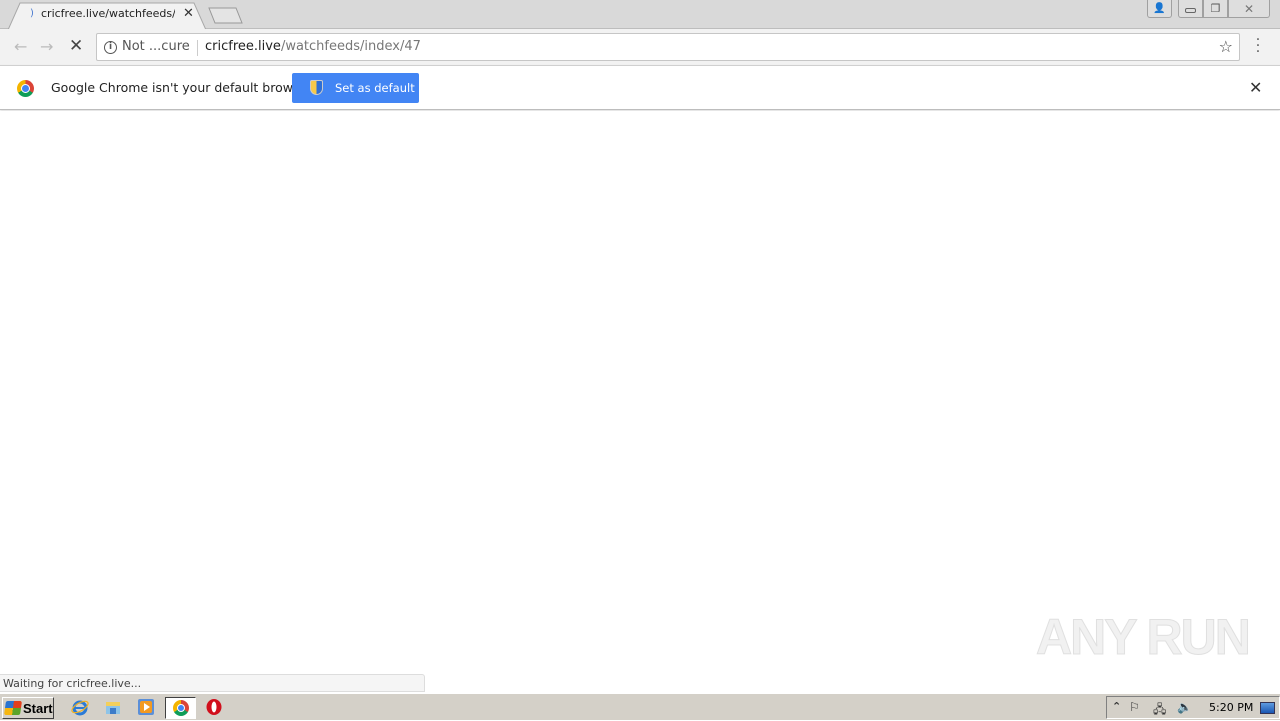 This screenshot has height=721, width=1280. What do you see at coordinates (110, 47) in the screenshot?
I see `info-icon: i` at bounding box center [110, 47].